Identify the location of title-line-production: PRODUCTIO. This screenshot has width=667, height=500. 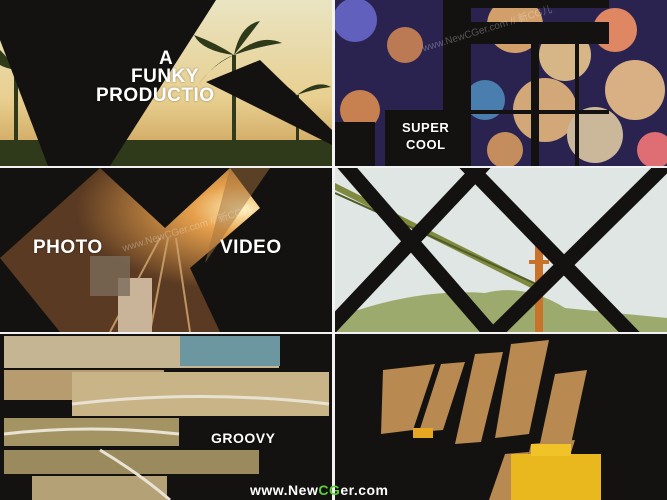
(155, 95).